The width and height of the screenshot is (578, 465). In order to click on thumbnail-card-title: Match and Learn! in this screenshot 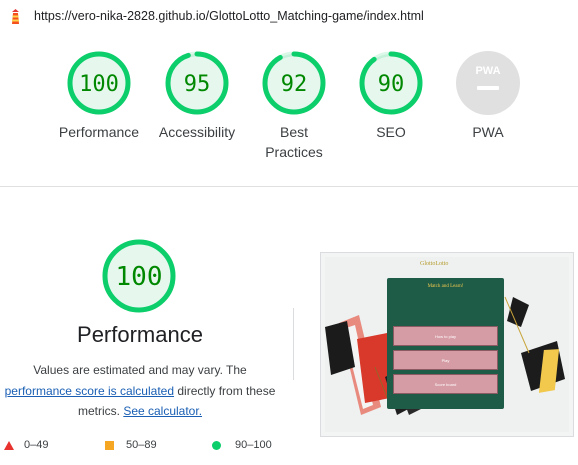, I will do `click(445, 286)`.